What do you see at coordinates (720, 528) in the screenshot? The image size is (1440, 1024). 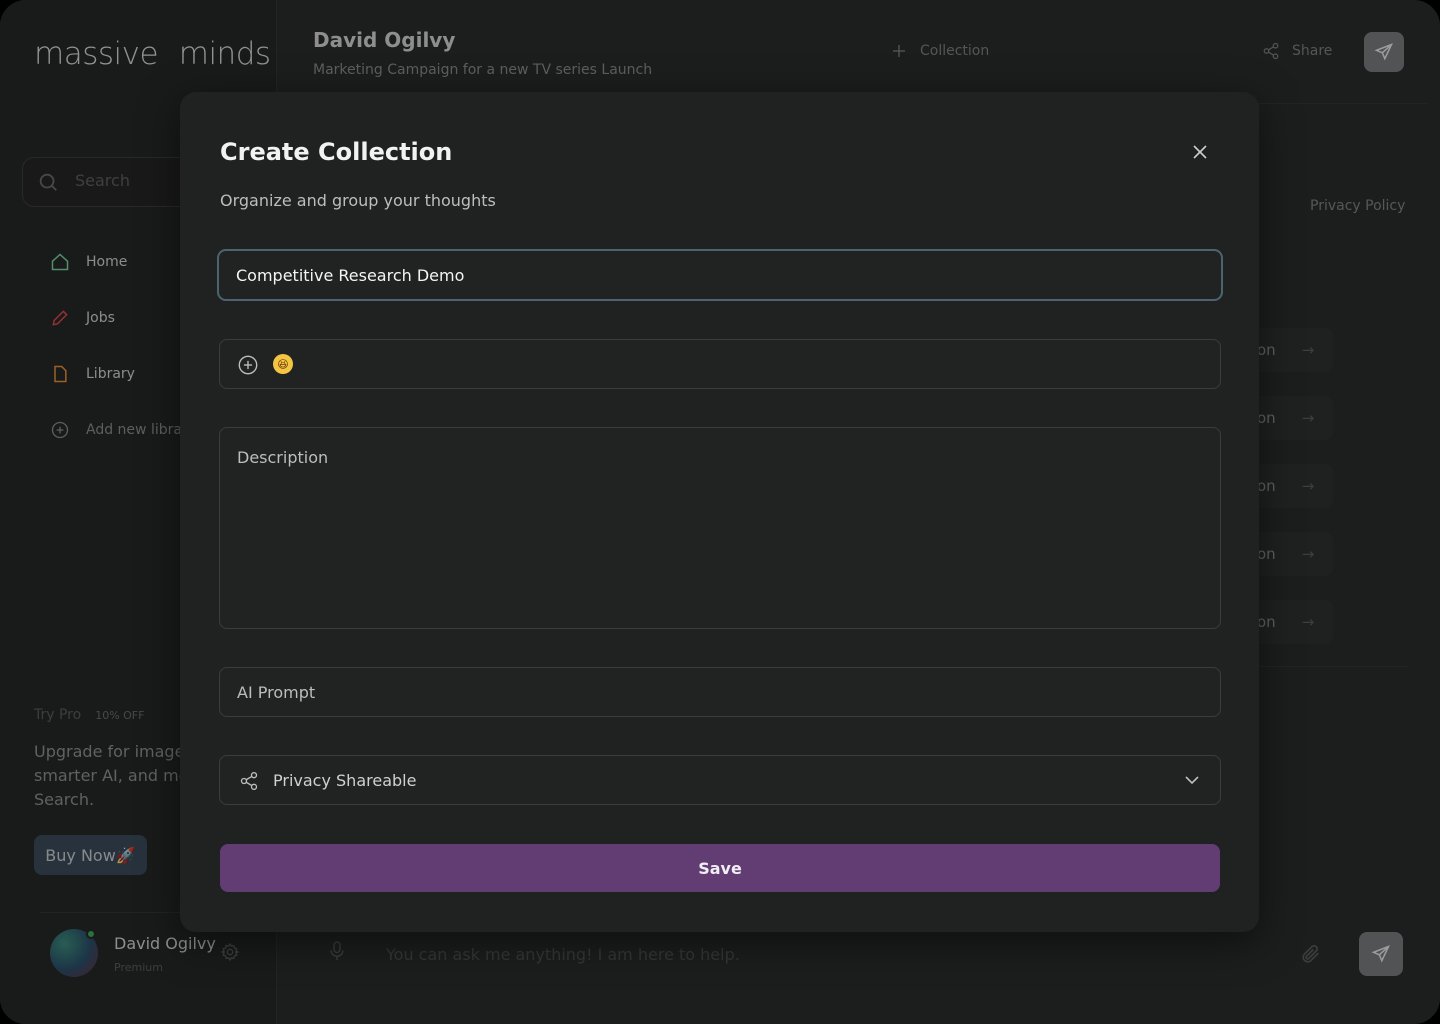 I see `description-textarea: Description` at bounding box center [720, 528].